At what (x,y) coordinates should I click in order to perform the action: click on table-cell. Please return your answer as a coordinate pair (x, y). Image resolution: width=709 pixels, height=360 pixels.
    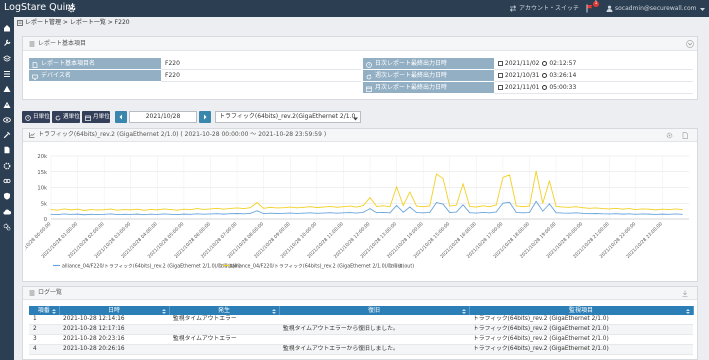
    Looking at the image, I should click on (224, 349).